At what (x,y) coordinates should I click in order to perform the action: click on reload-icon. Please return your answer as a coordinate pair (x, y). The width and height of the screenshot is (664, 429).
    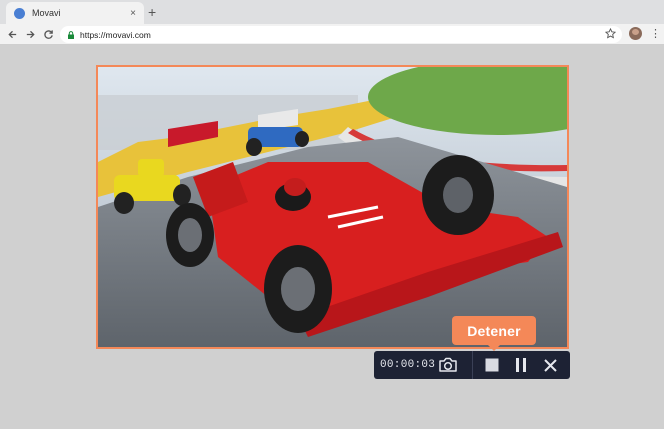
    Looking at the image, I should click on (48, 34).